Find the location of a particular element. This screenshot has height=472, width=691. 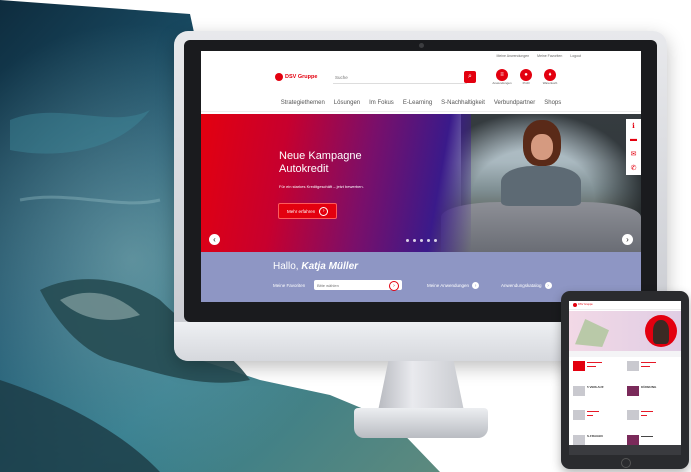

cart-icon: ♦ is located at coordinates (550, 75).